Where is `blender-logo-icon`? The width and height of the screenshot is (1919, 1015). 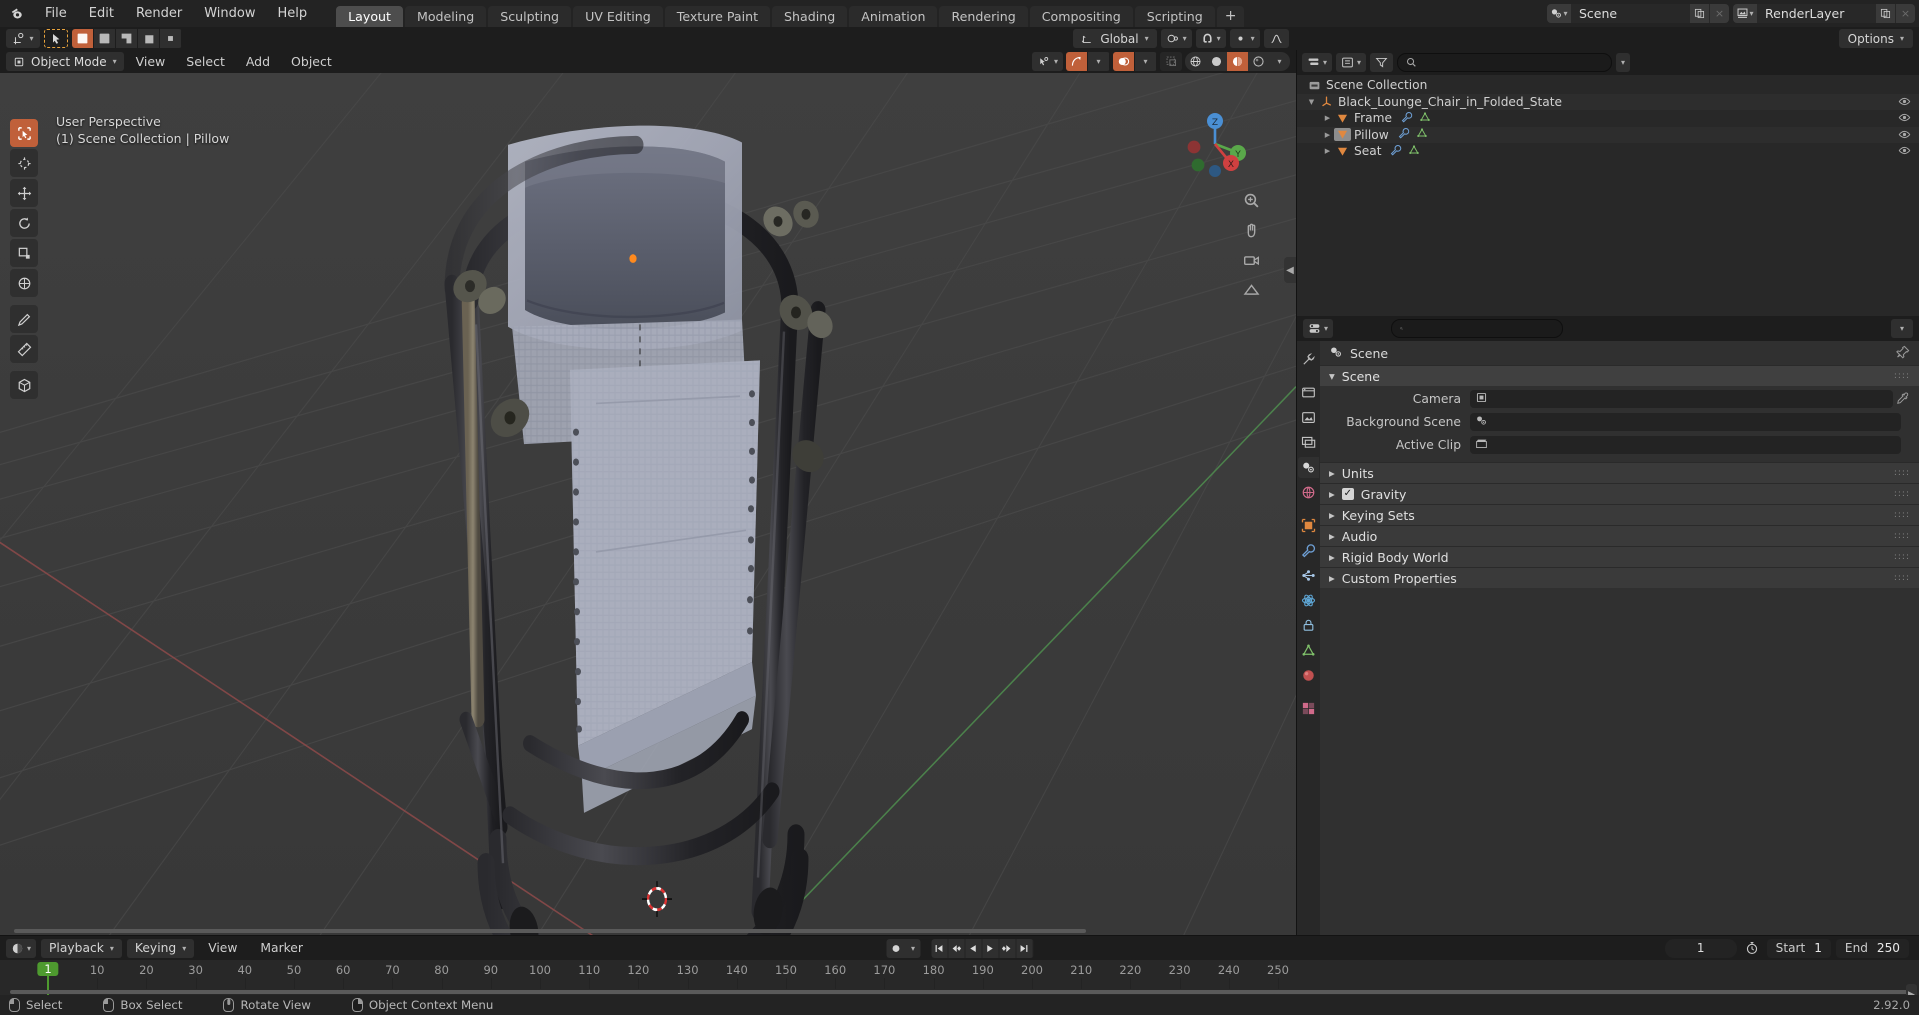
blender-logo-icon is located at coordinates (17, 13).